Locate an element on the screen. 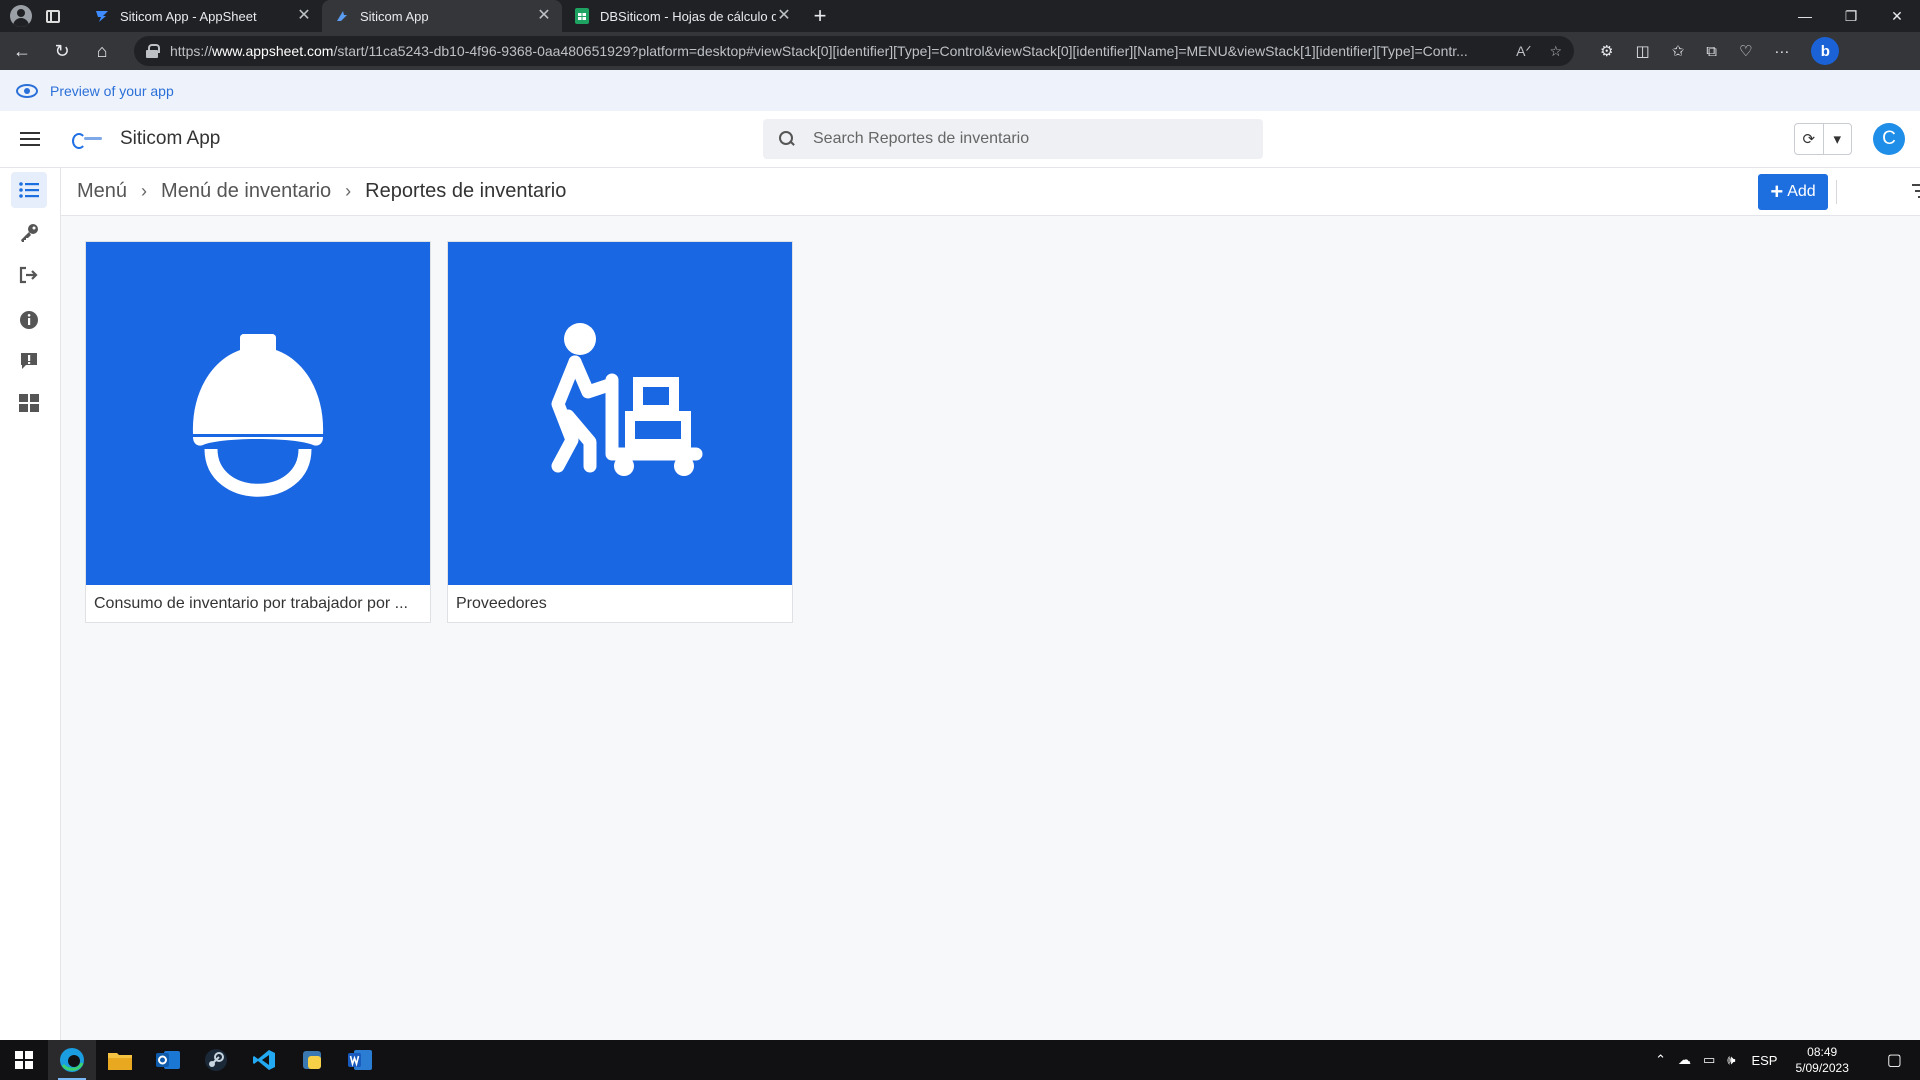 The height and width of the screenshot is (1080, 1920). app-name: Siticom App is located at coordinates (170, 138).